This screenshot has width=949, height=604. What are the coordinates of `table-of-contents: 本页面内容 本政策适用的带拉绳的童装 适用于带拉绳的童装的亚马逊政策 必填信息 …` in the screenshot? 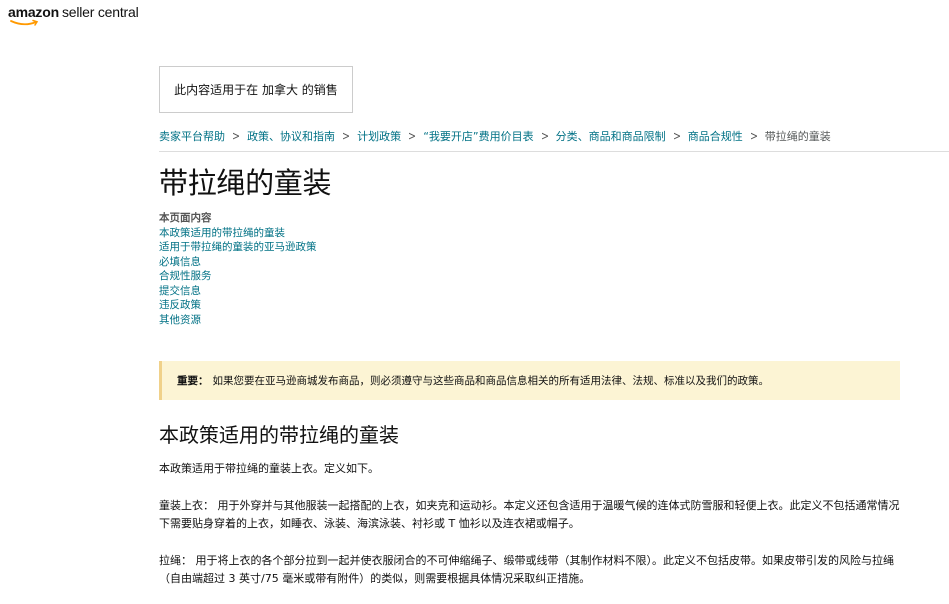 It's located at (238, 269).